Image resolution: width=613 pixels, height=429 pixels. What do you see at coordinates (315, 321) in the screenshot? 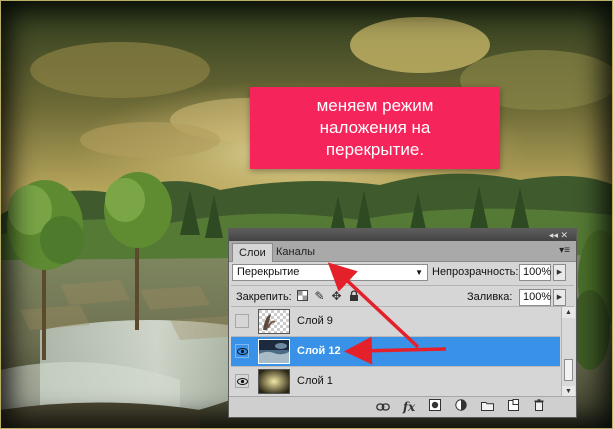
I see `layer-name: Слой 9` at bounding box center [315, 321].